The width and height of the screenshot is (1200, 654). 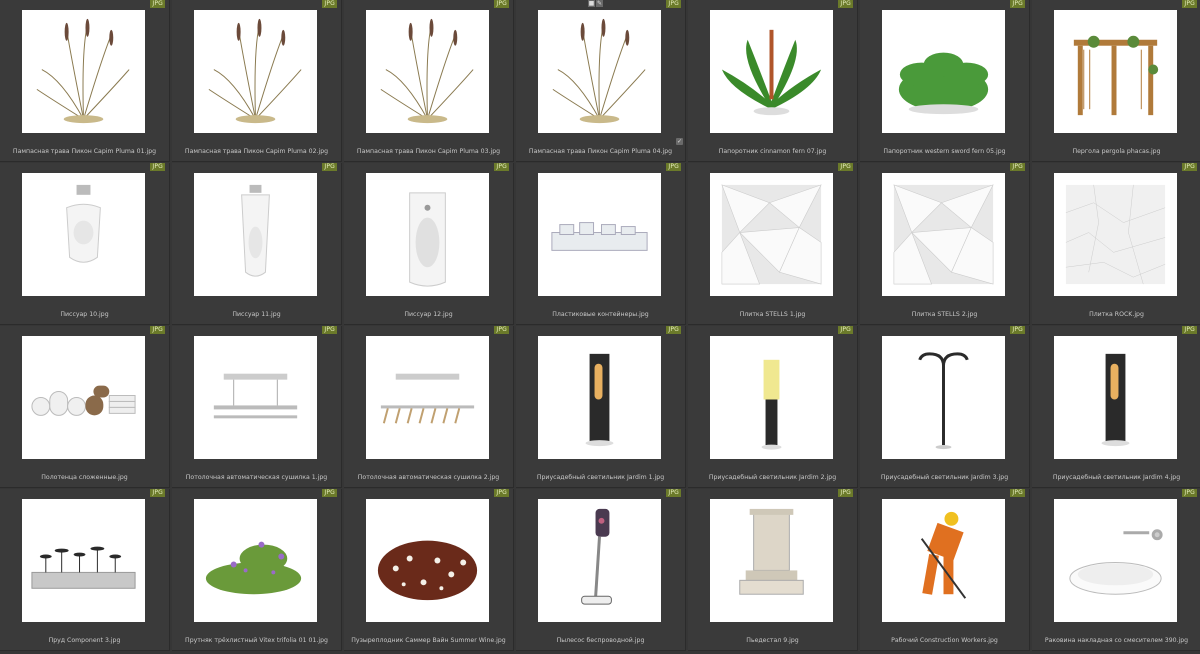 What do you see at coordinates (428, 477) in the screenshot?
I see `file-name-label: Потолочная автоматическая сушилка 2.jpg` at bounding box center [428, 477].